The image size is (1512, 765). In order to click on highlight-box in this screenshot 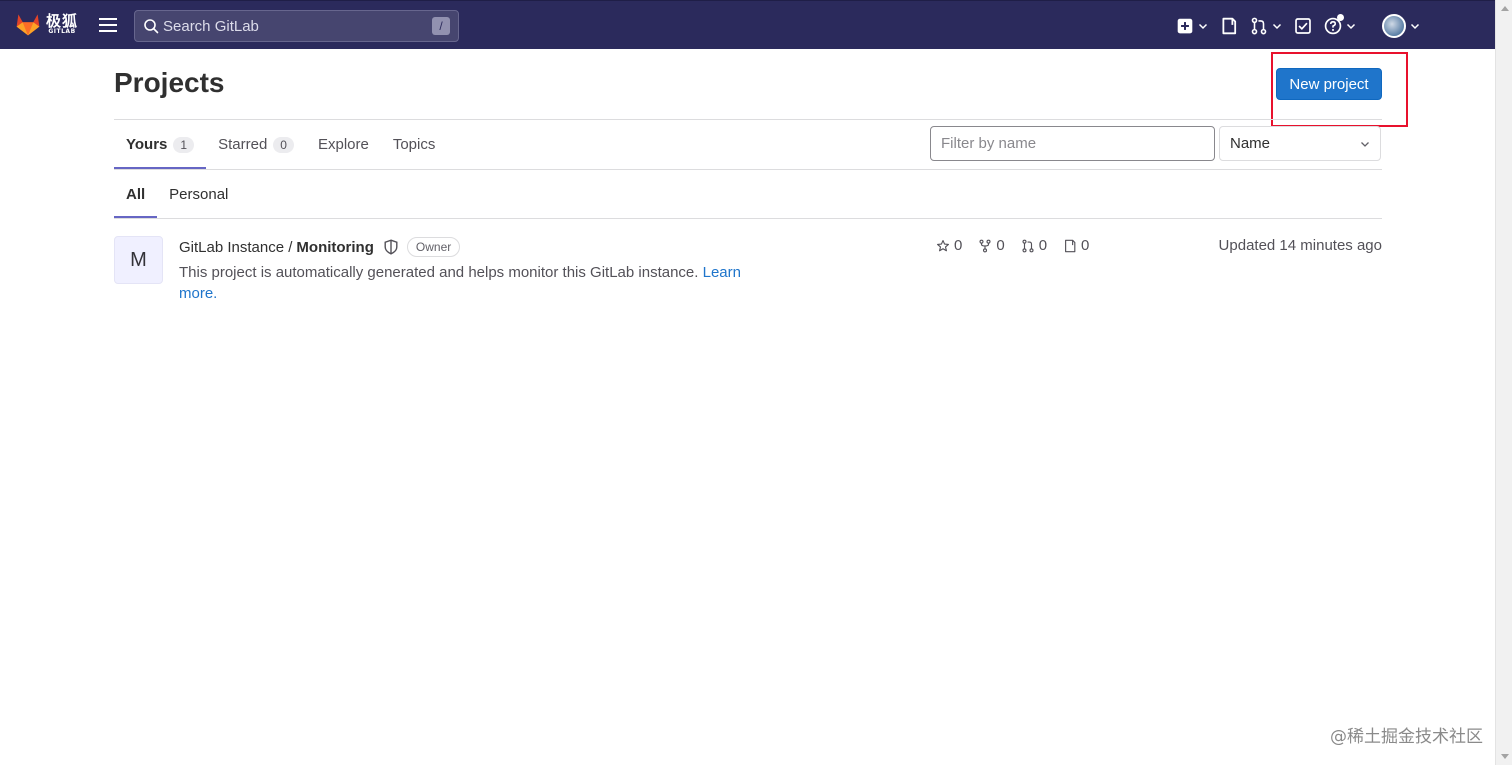, I will do `click(1339, 89)`.